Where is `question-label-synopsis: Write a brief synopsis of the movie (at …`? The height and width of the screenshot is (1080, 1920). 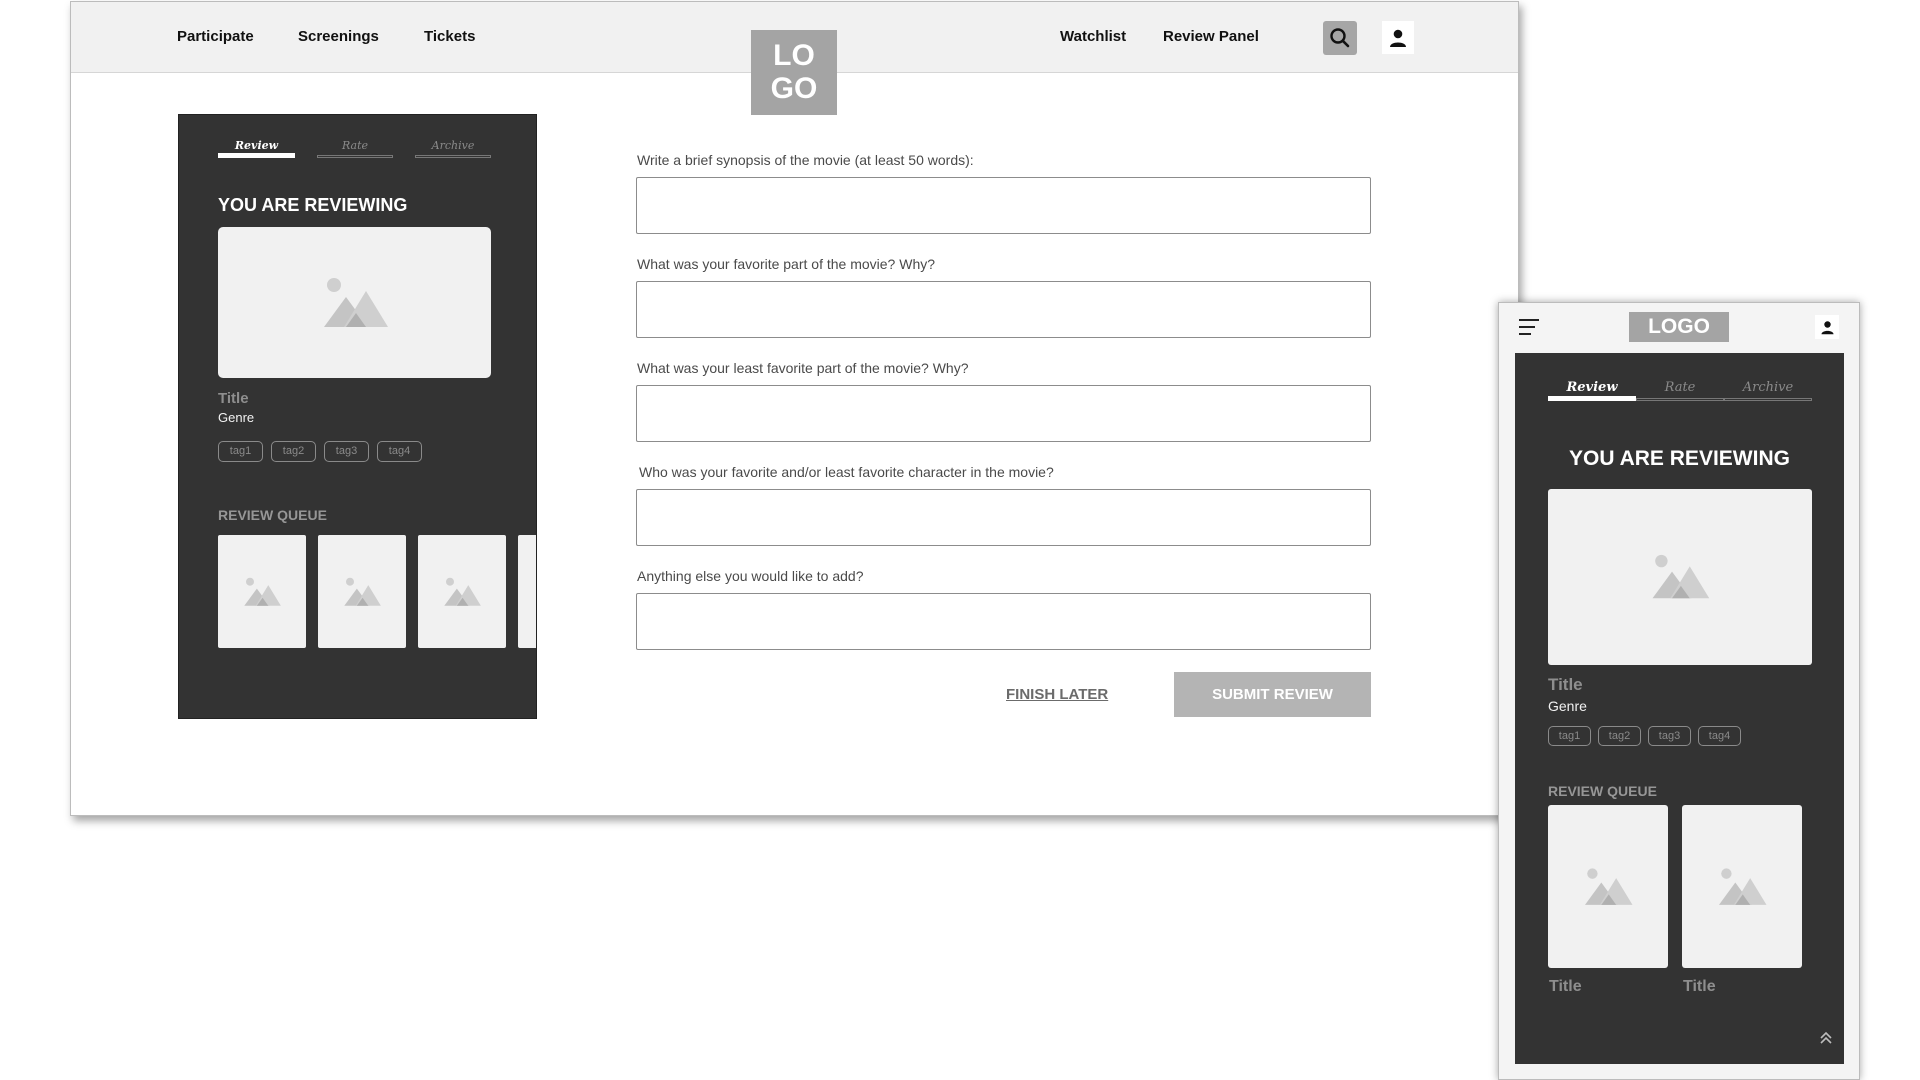
question-label-synopsis: Write a brief synopsis of the movie (at … is located at coordinates (805, 160).